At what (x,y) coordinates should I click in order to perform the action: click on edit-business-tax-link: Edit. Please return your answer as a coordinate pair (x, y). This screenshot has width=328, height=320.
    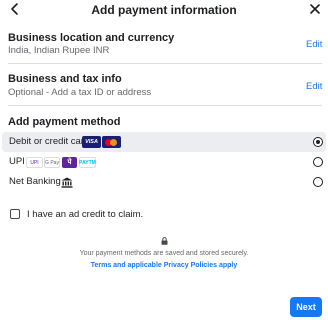
    Looking at the image, I should click on (314, 86).